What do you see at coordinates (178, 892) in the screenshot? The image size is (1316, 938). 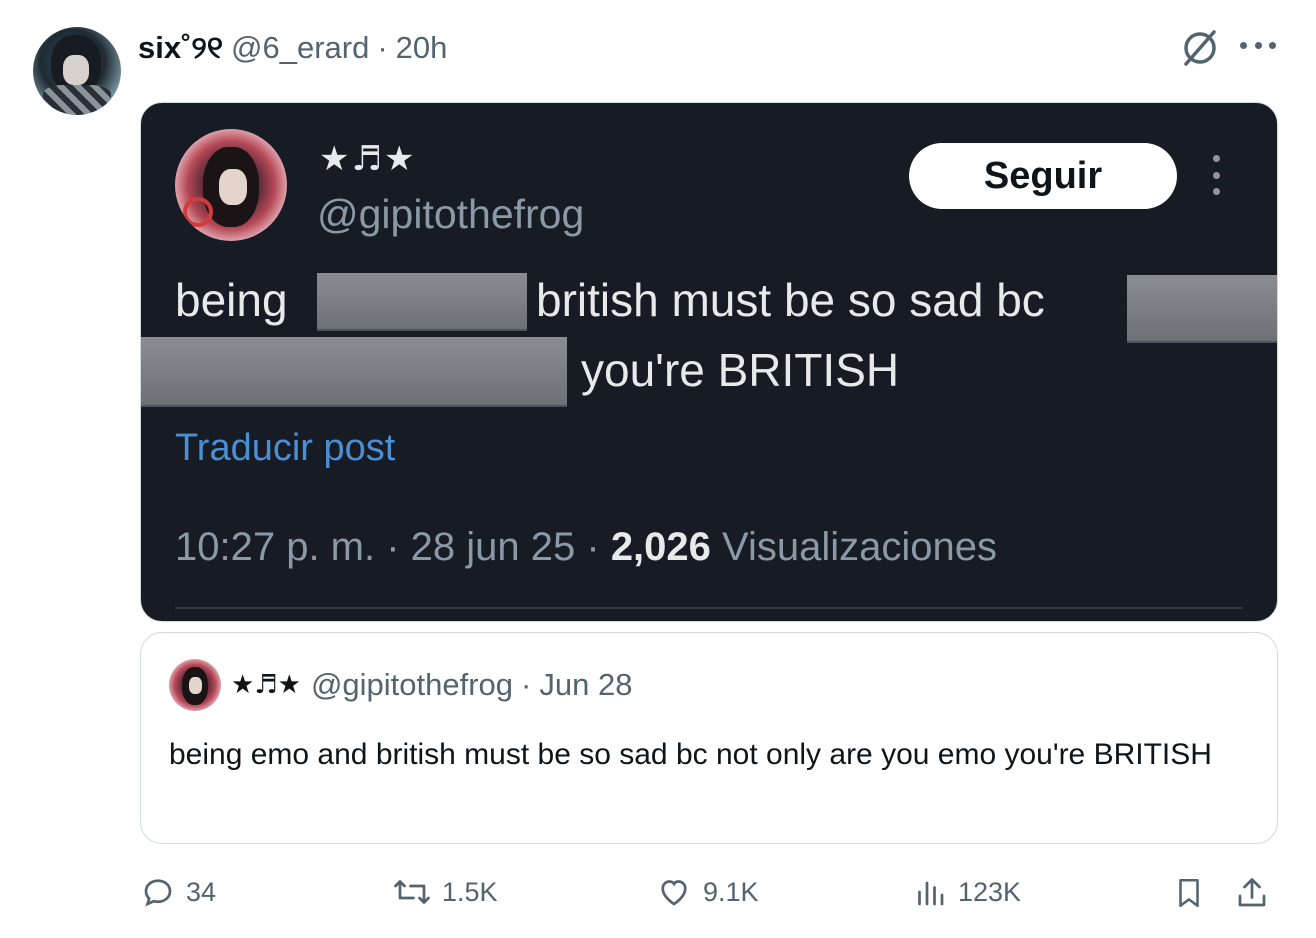 I see `reply-button: 34` at bounding box center [178, 892].